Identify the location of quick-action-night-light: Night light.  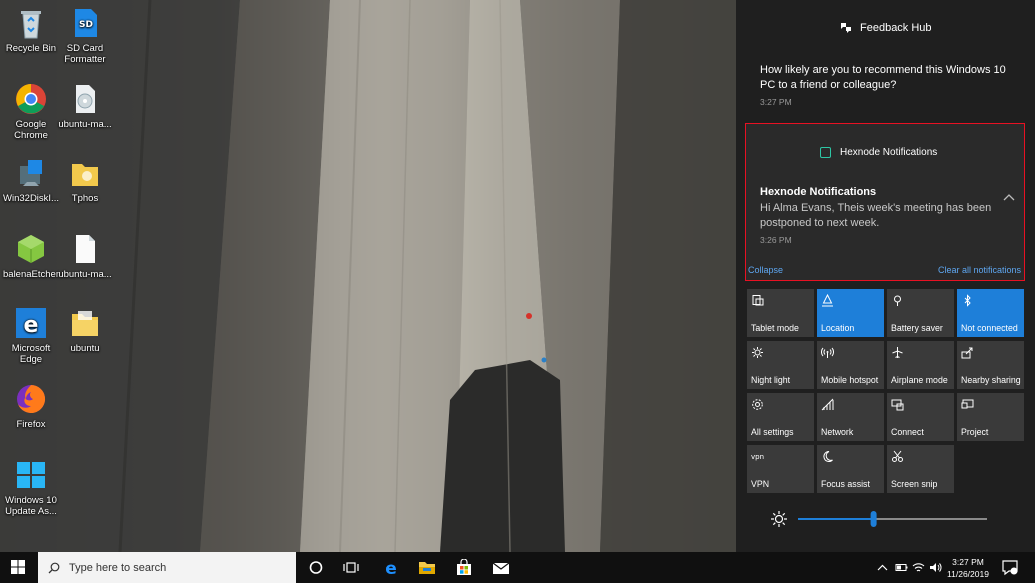
(780, 365).